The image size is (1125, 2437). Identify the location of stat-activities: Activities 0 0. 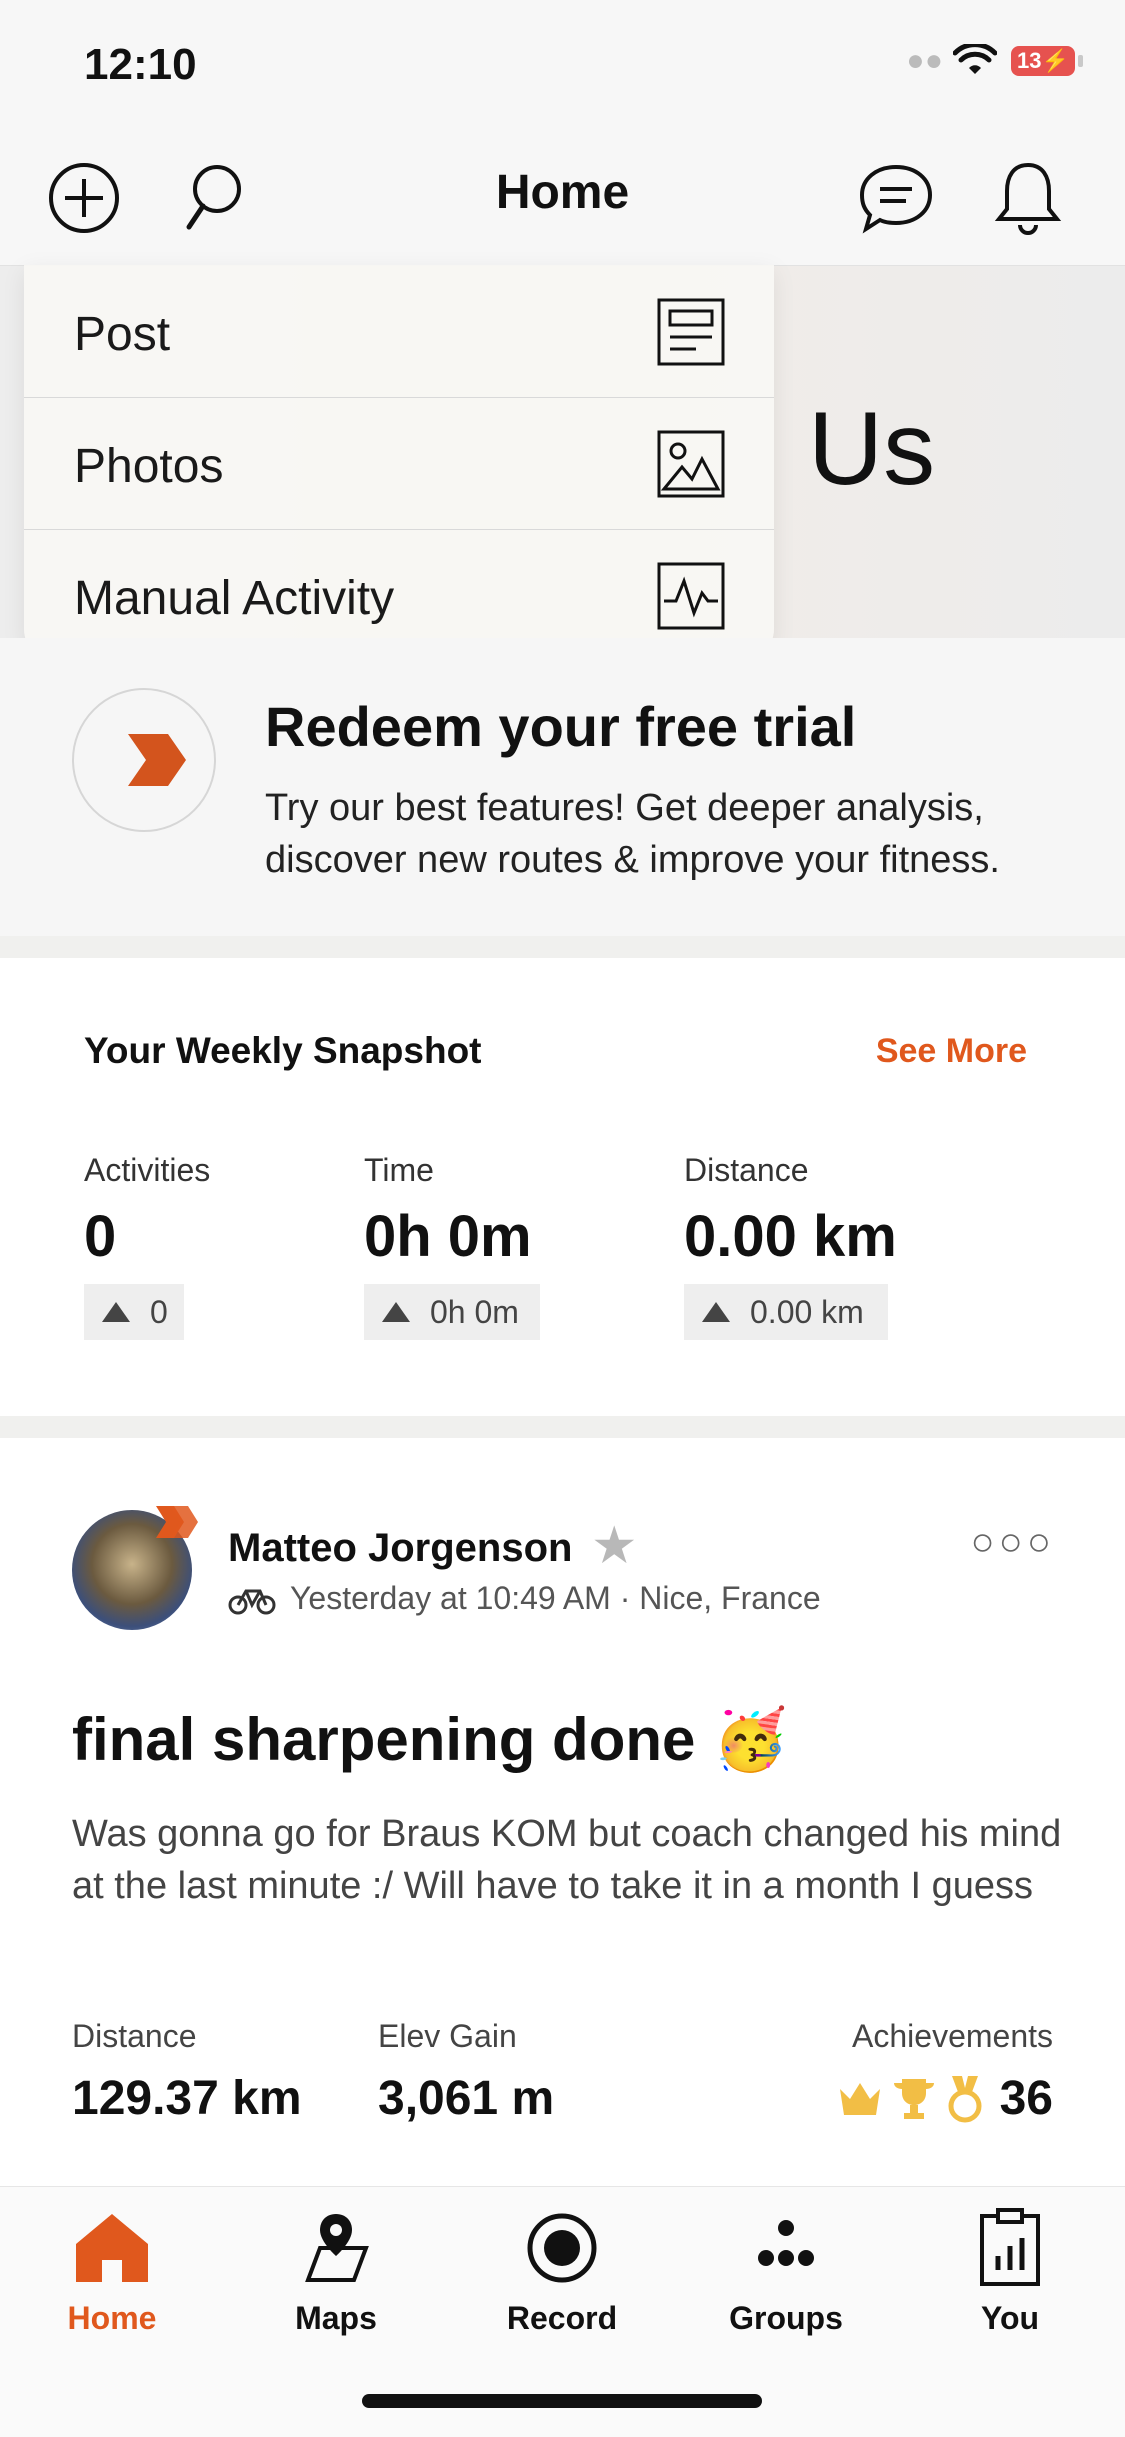
(147, 1246).